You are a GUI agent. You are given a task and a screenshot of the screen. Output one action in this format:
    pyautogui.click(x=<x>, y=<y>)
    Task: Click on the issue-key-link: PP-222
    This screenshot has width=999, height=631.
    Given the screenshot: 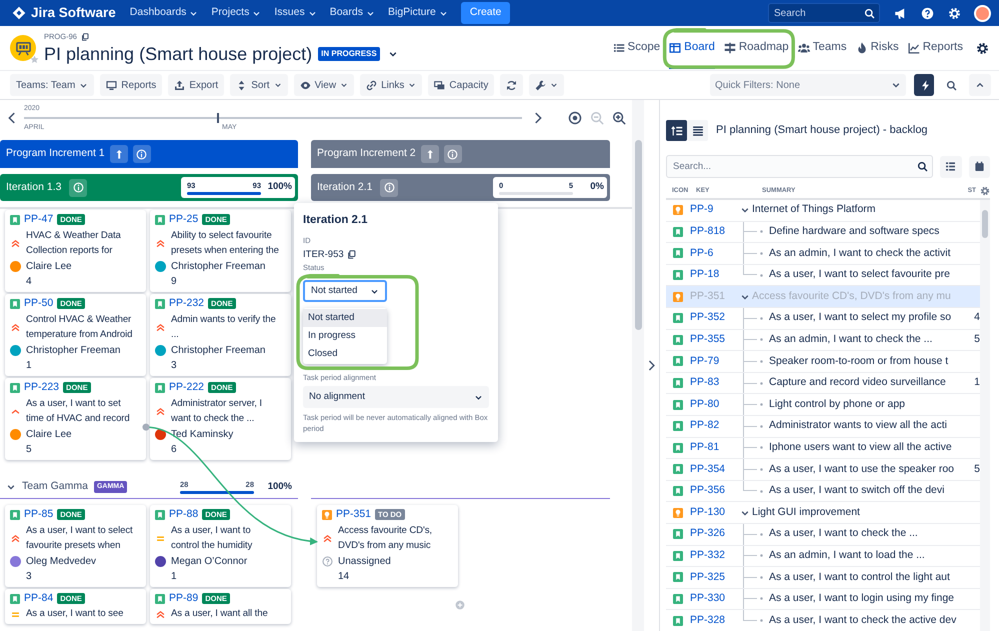 What is the action you would take?
    pyautogui.click(x=186, y=388)
    